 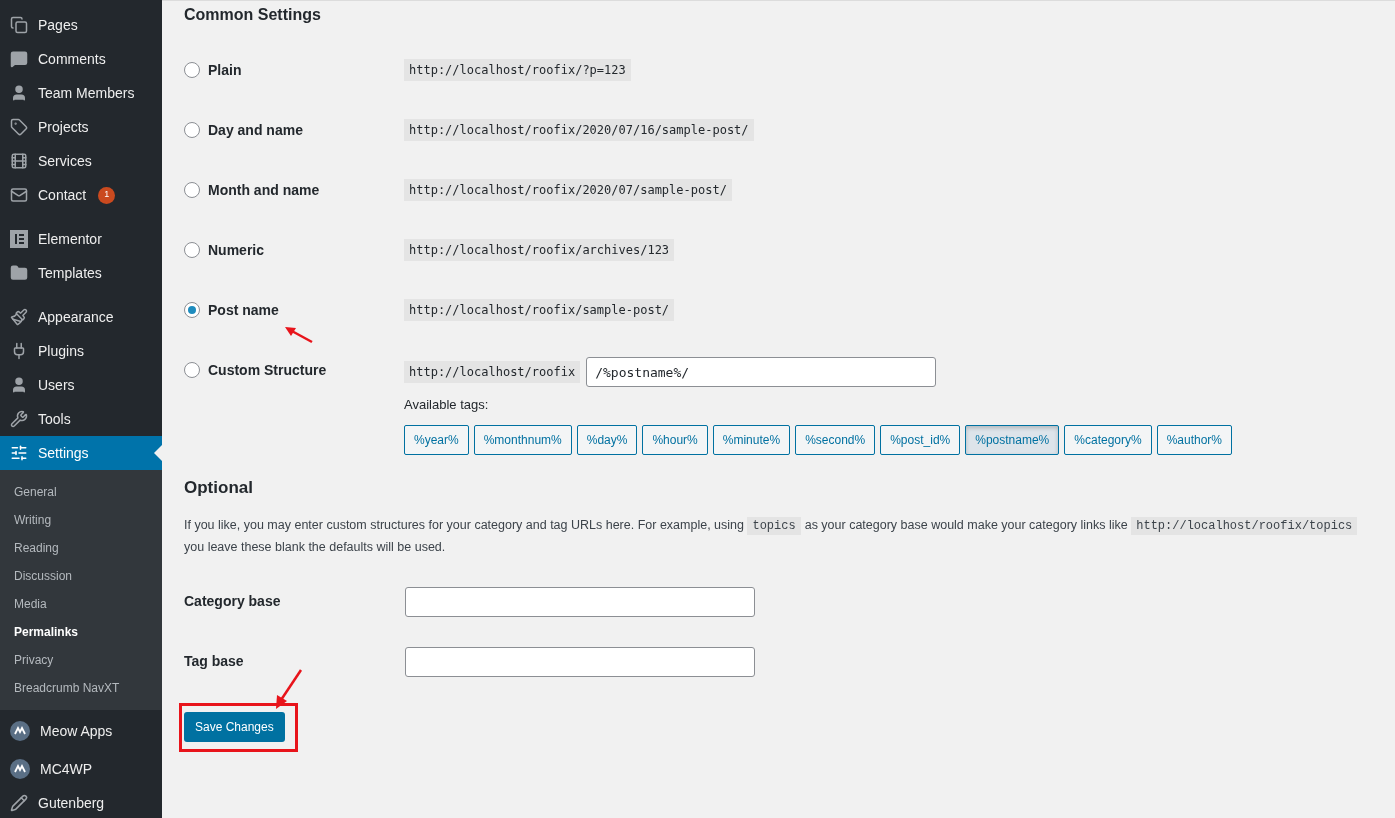 What do you see at coordinates (517, 70) in the screenshot?
I see `url-example: http://localhost/roofix/?p=123` at bounding box center [517, 70].